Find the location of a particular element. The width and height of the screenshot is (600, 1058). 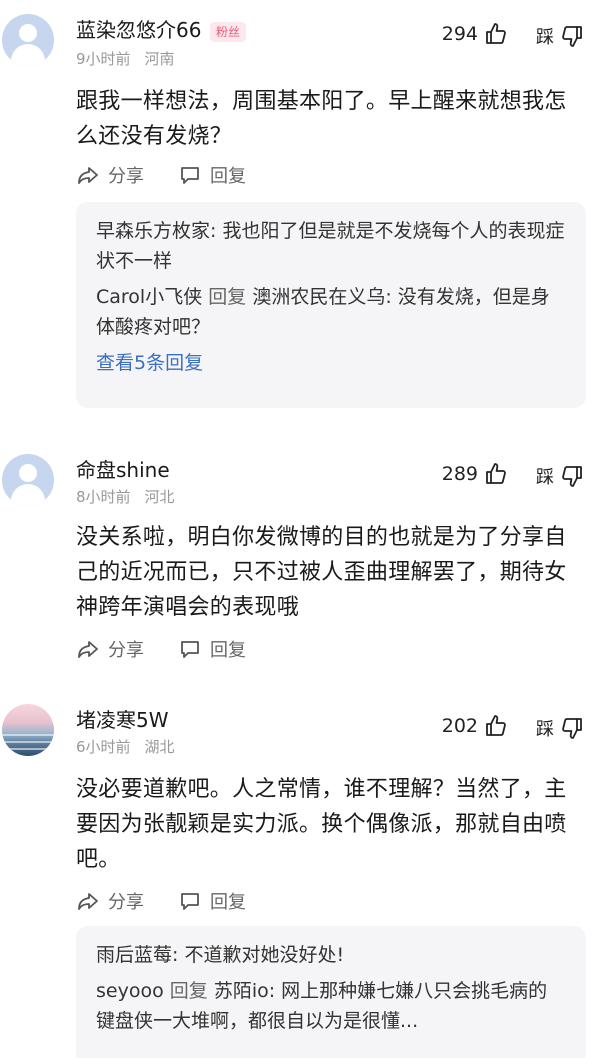

reply-item: 雨后蓝莓: 不道歉对她没好处! is located at coordinates (331, 955).